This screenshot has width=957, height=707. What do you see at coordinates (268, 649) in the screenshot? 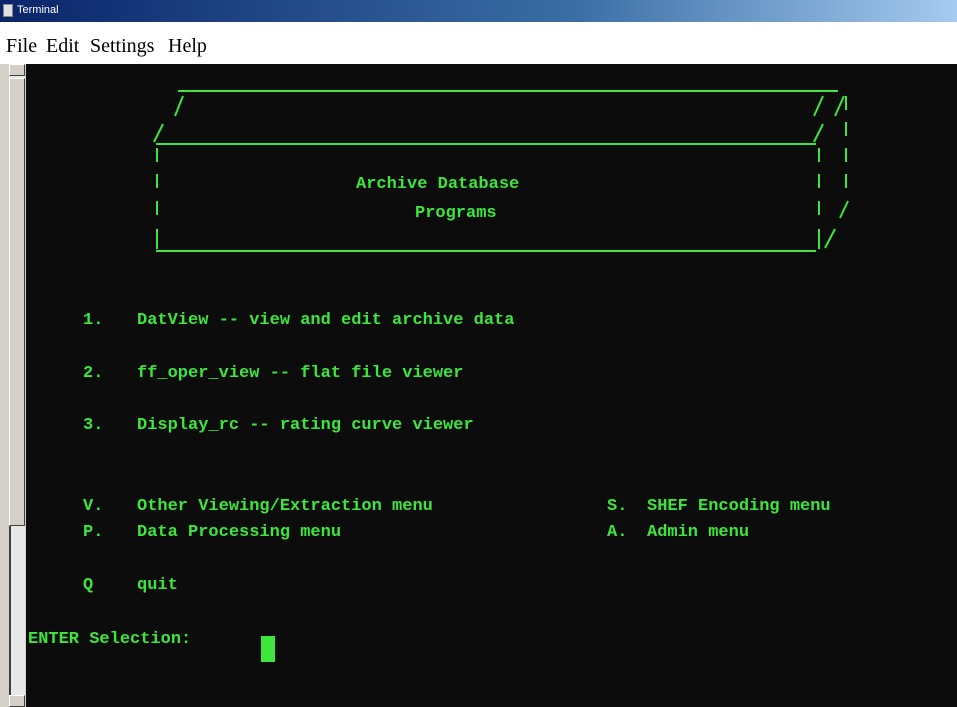
I see `text-cursor` at bounding box center [268, 649].